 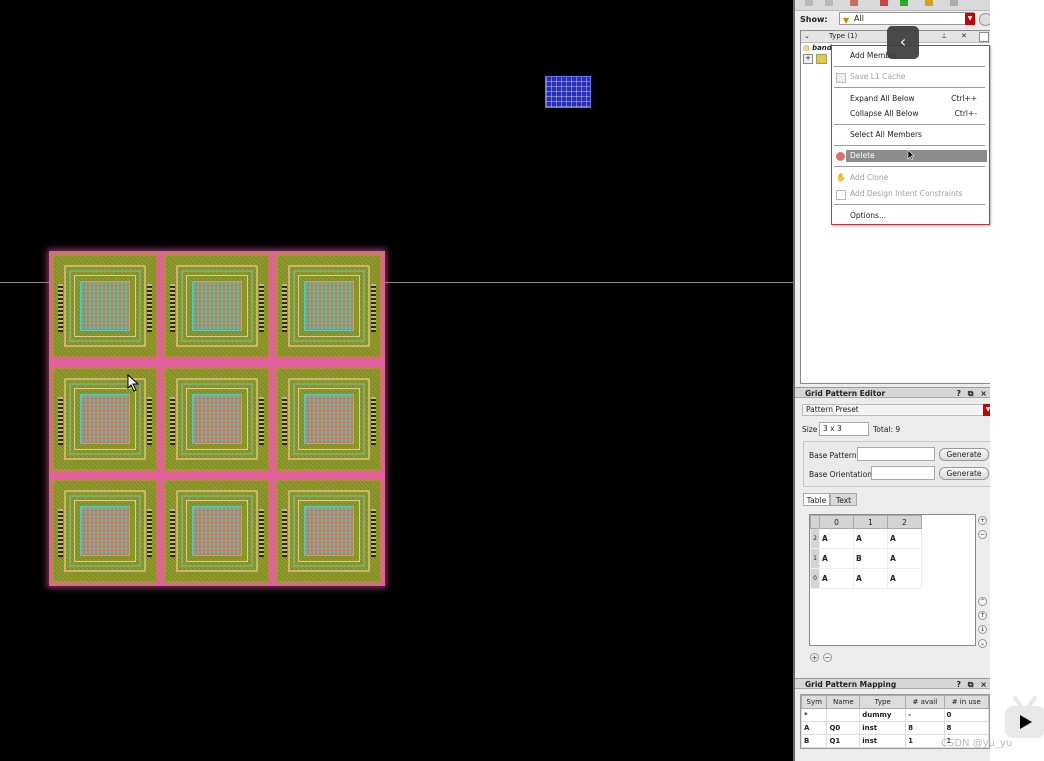 I want to click on column-header-name: Name, so click(x=843, y=702).